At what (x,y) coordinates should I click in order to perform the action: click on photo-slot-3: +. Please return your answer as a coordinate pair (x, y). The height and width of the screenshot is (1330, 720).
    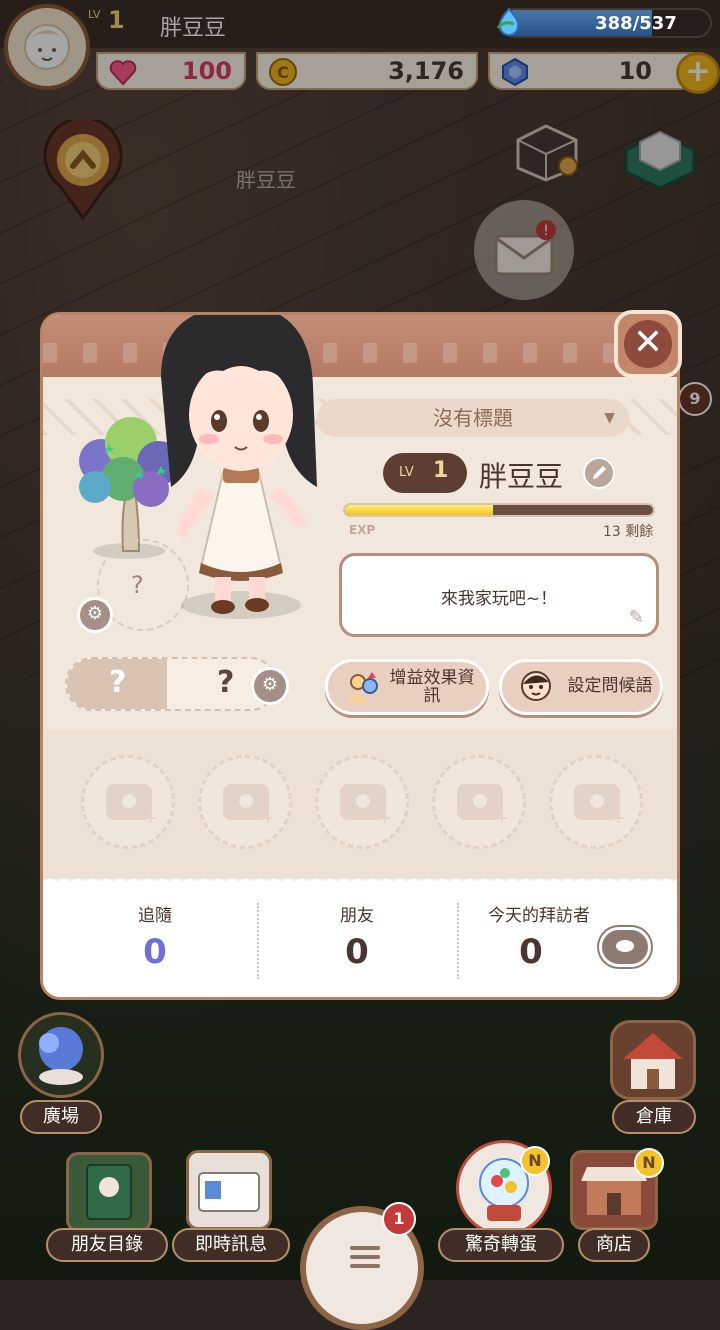
    Looking at the image, I should click on (362, 802).